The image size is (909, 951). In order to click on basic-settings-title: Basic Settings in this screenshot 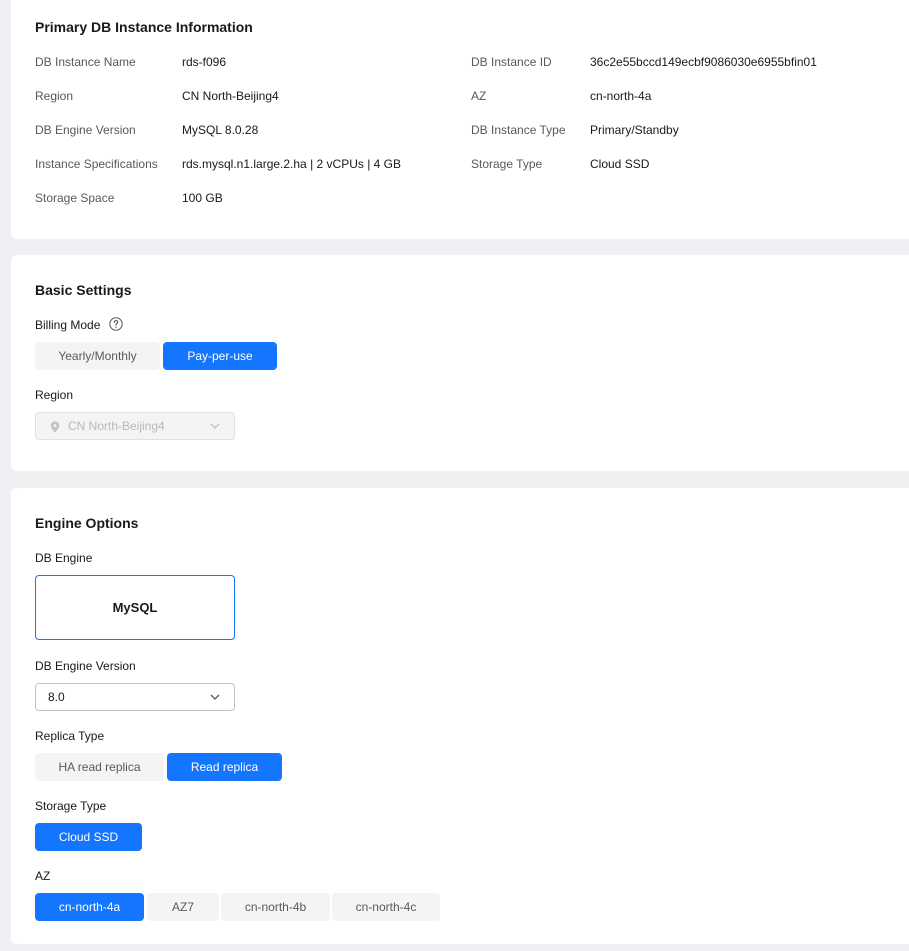, I will do `click(83, 290)`.